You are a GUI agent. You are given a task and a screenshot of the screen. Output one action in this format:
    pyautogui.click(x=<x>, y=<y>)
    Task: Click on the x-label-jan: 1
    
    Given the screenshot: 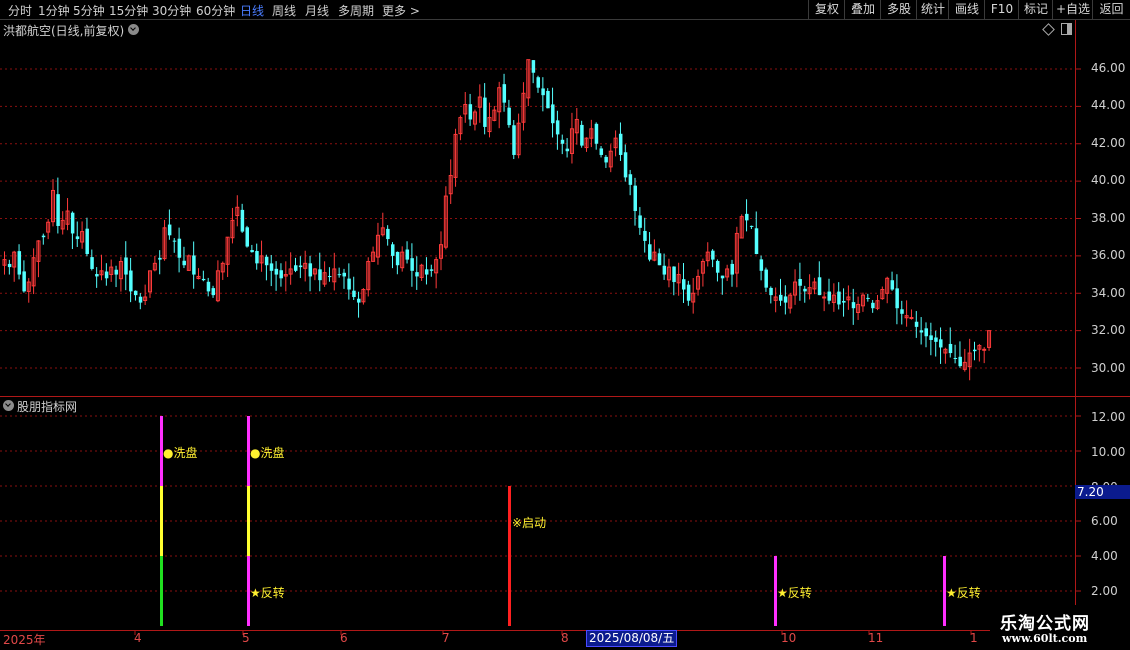 What is the action you would take?
    pyautogui.click(x=974, y=638)
    